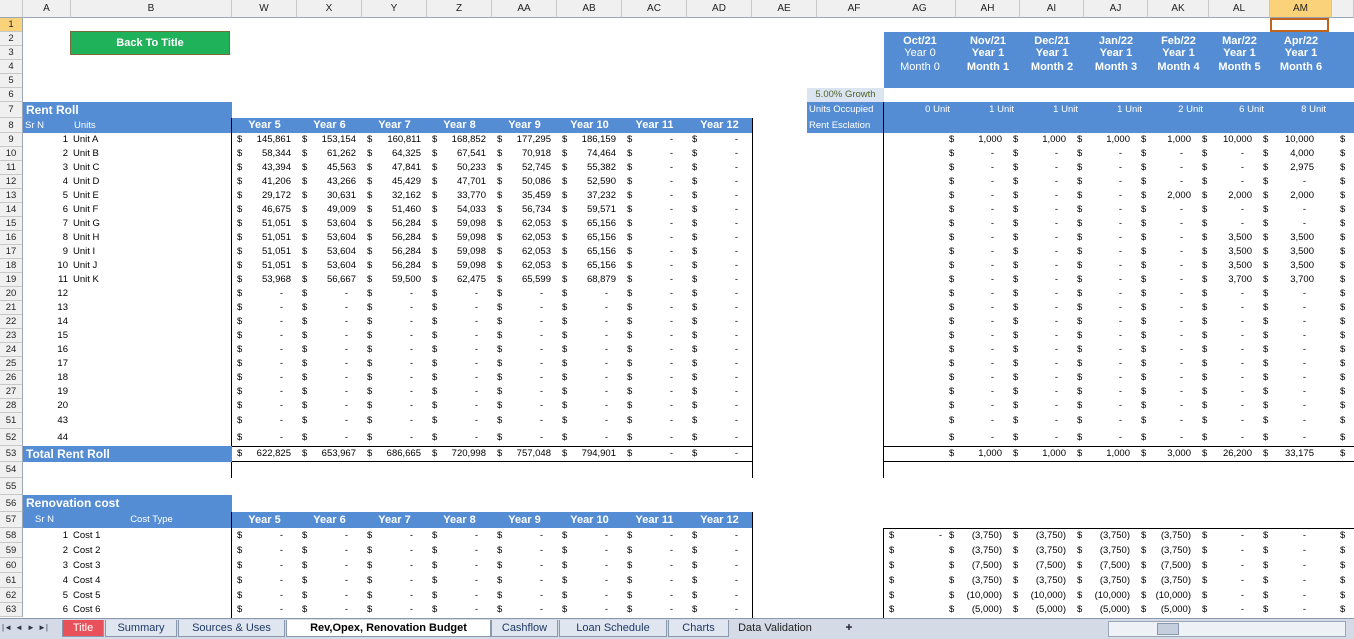 This screenshot has height=639, width=1354. I want to click on column-header: B, so click(151, 9).